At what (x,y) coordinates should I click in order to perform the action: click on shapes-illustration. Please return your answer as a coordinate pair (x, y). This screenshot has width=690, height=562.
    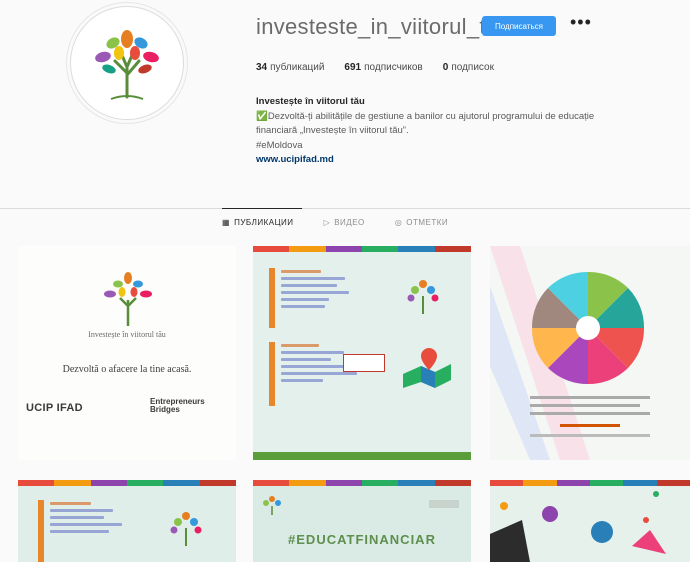
    Looking at the image, I should click on (578, 526).